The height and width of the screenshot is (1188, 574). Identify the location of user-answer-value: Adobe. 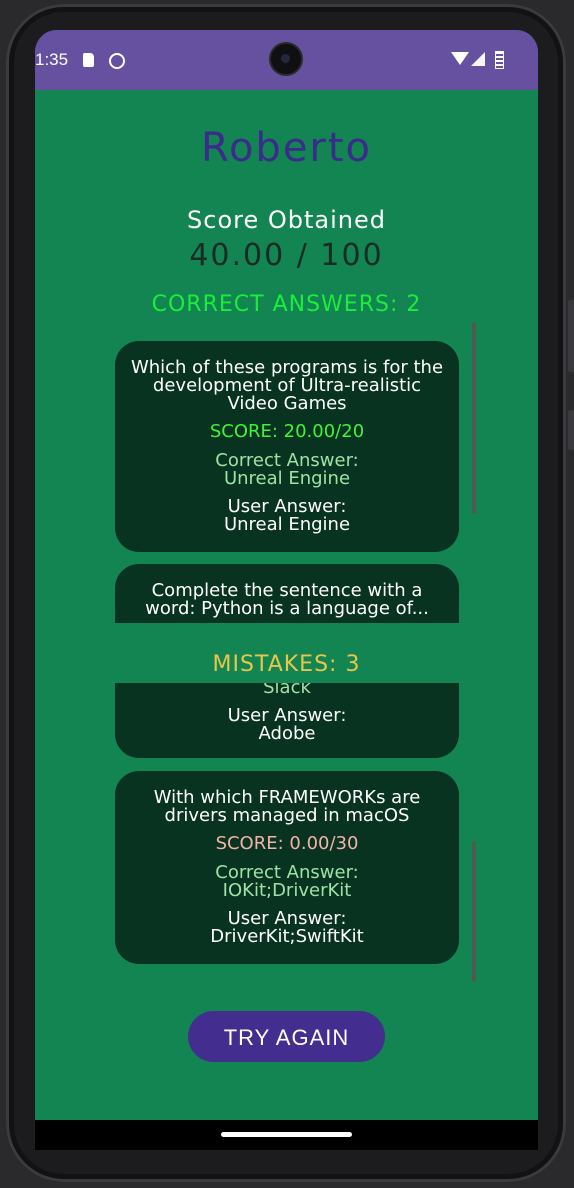
(287, 733).